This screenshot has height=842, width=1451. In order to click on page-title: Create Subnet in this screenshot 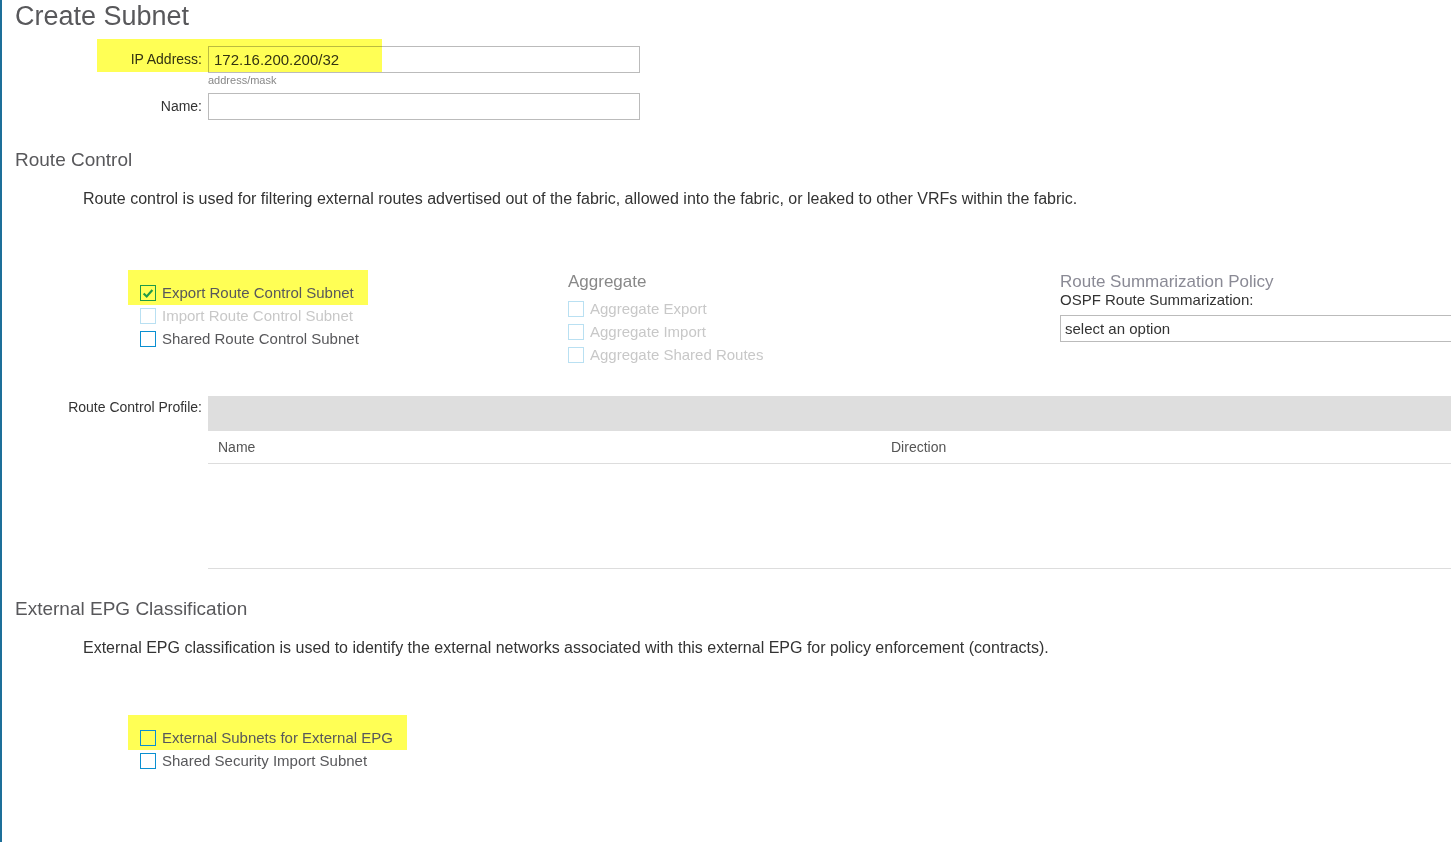, I will do `click(103, 16)`.